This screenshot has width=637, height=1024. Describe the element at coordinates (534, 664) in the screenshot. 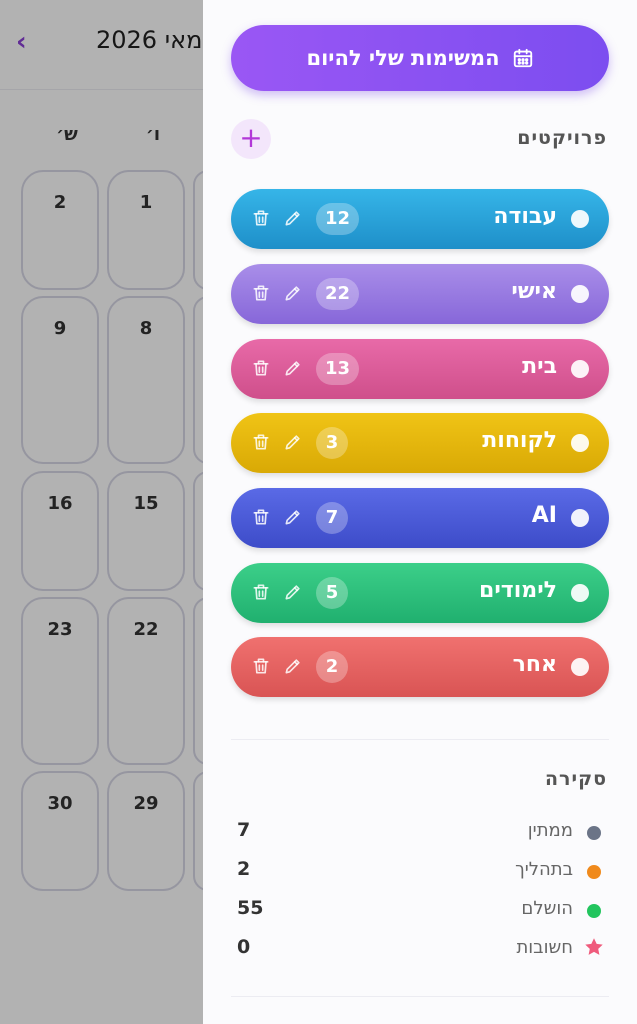

I see `project-name: אחר` at that location.